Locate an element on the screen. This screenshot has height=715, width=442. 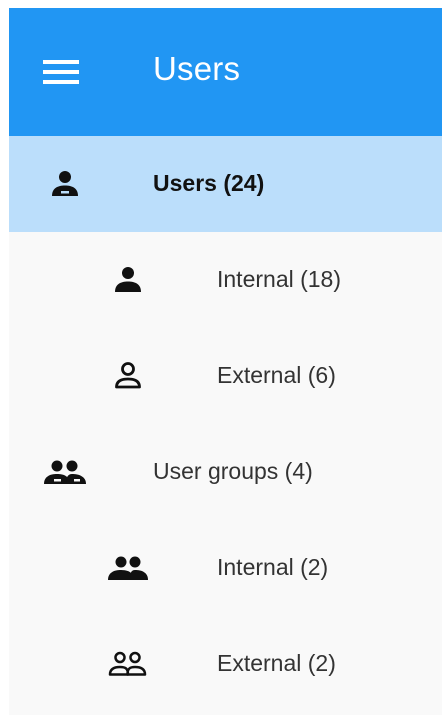
nav-item-label: External (6) is located at coordinates (276, 375).